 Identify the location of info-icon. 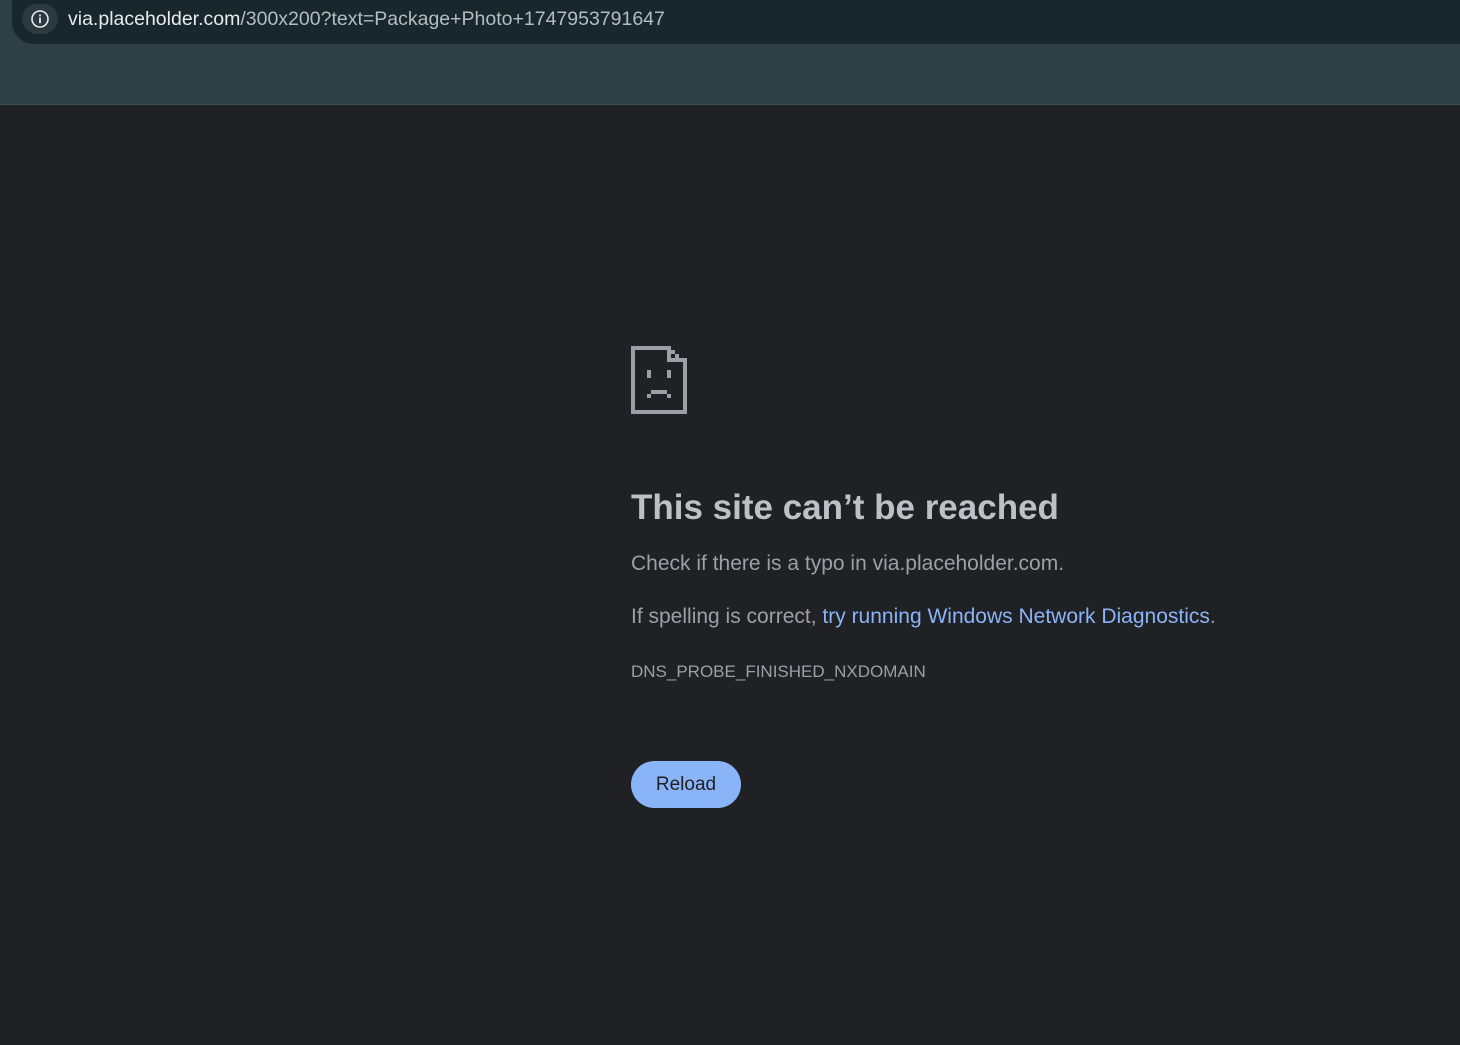
(40, 19).